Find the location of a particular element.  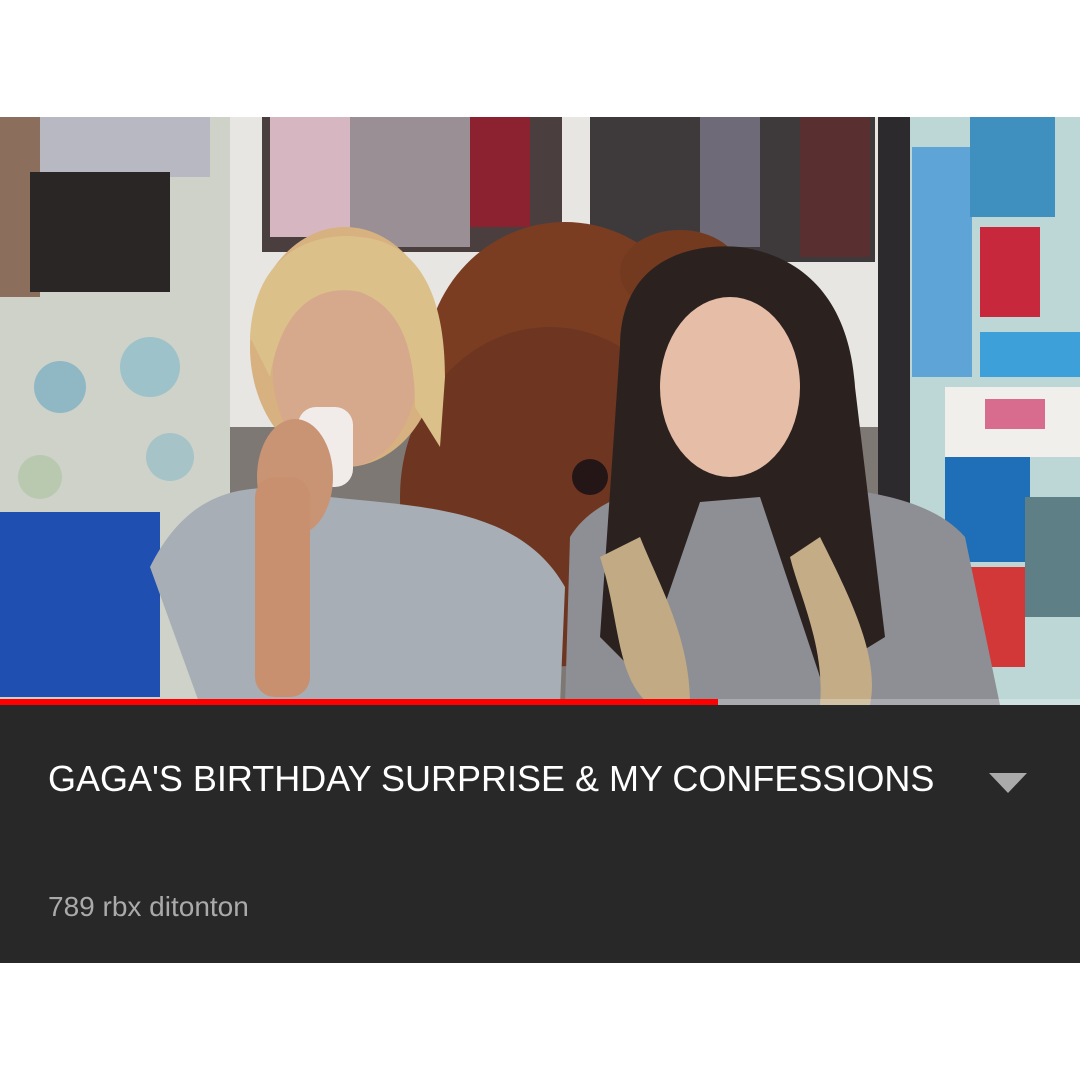

chevron-down-icon is located at coordinates (1008, 783).